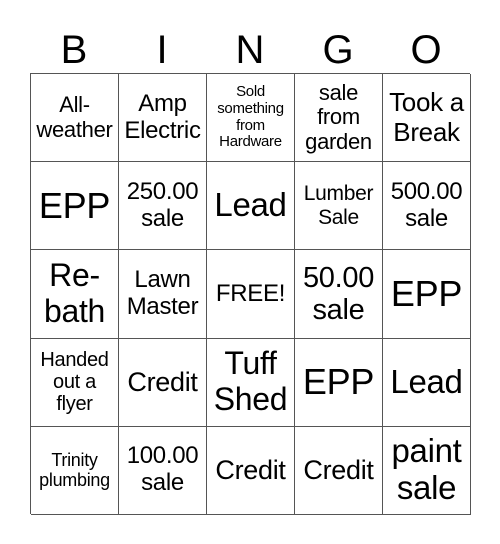  I want to click on bingo-cell: Trinity plumbing, so click(75, 470).